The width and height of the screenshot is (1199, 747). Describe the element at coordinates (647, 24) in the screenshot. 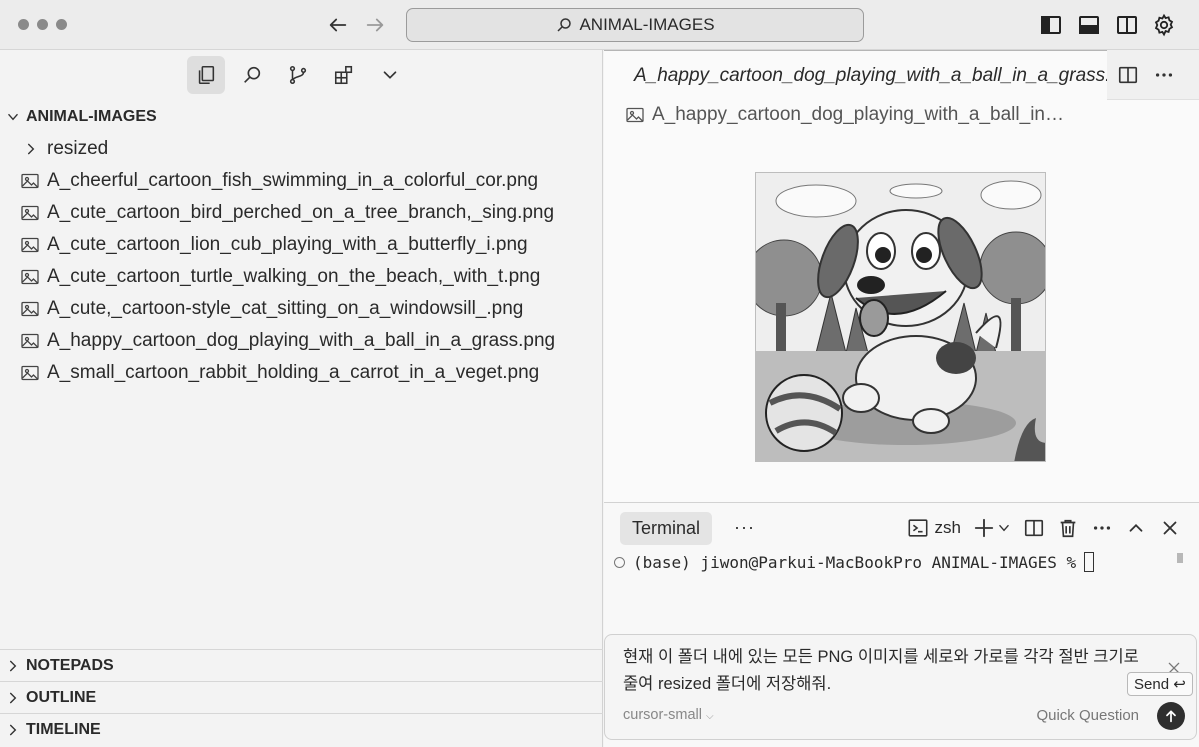

I see `command-center-label: ANIMAL-IMAGES` at that location.